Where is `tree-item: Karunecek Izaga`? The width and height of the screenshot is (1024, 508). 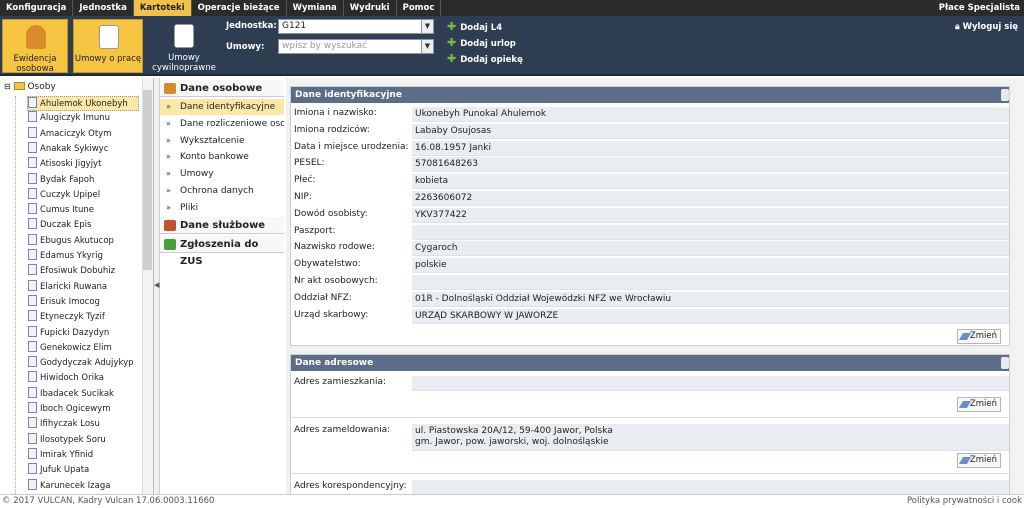 tree-item: Karunecek Izaga is located at coordinates (69, 486).